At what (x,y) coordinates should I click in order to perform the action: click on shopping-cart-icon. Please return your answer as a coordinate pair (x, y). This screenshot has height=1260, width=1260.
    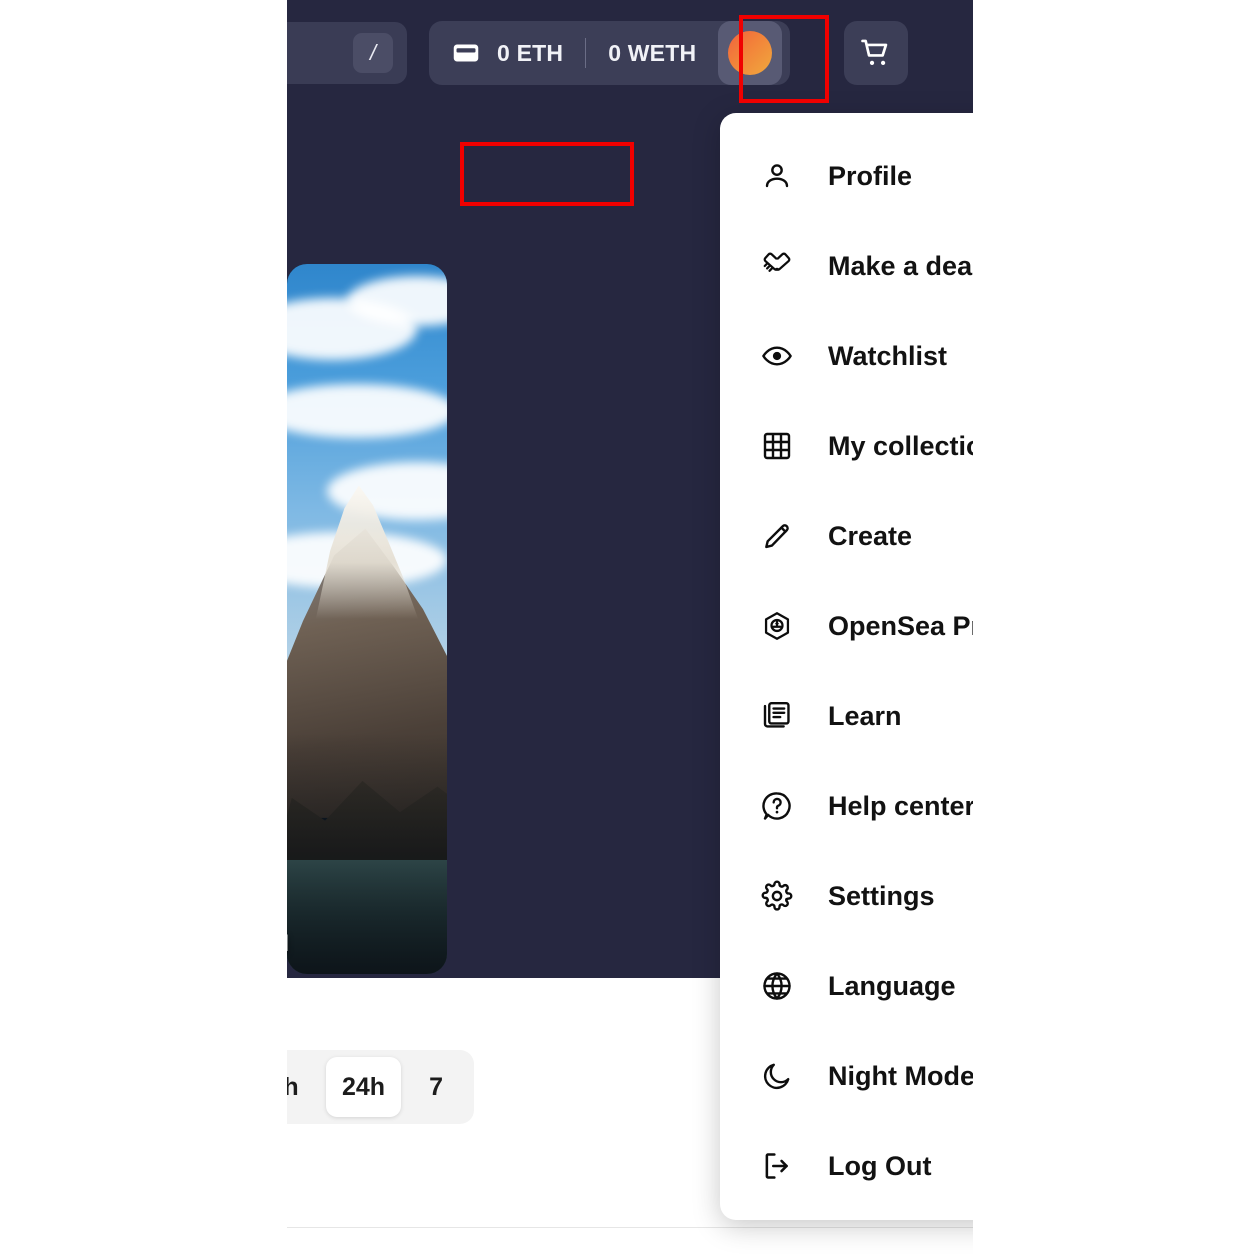
    Looking at the image, I should click on (876, 53).